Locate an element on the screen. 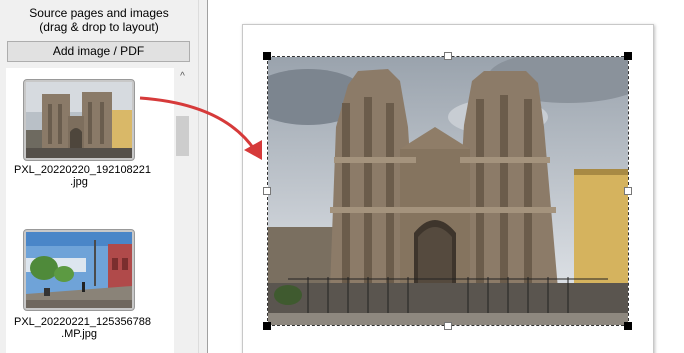 The image size is (684, 353). resize-handle-bottom-left is located at coordinates (267, 326).